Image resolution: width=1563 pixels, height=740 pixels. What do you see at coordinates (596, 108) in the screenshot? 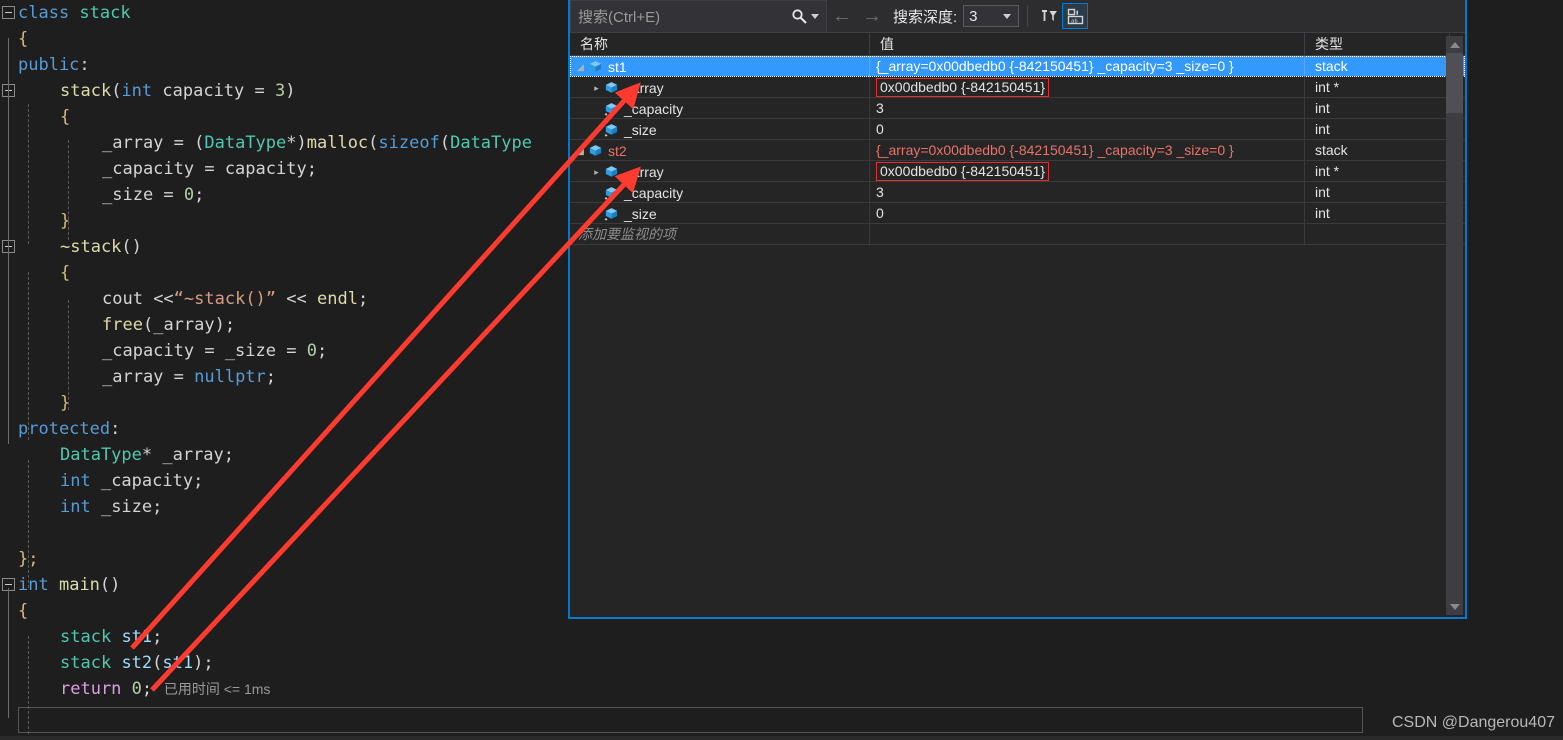
I see `expander-empty` at bounding box center [596, 108].